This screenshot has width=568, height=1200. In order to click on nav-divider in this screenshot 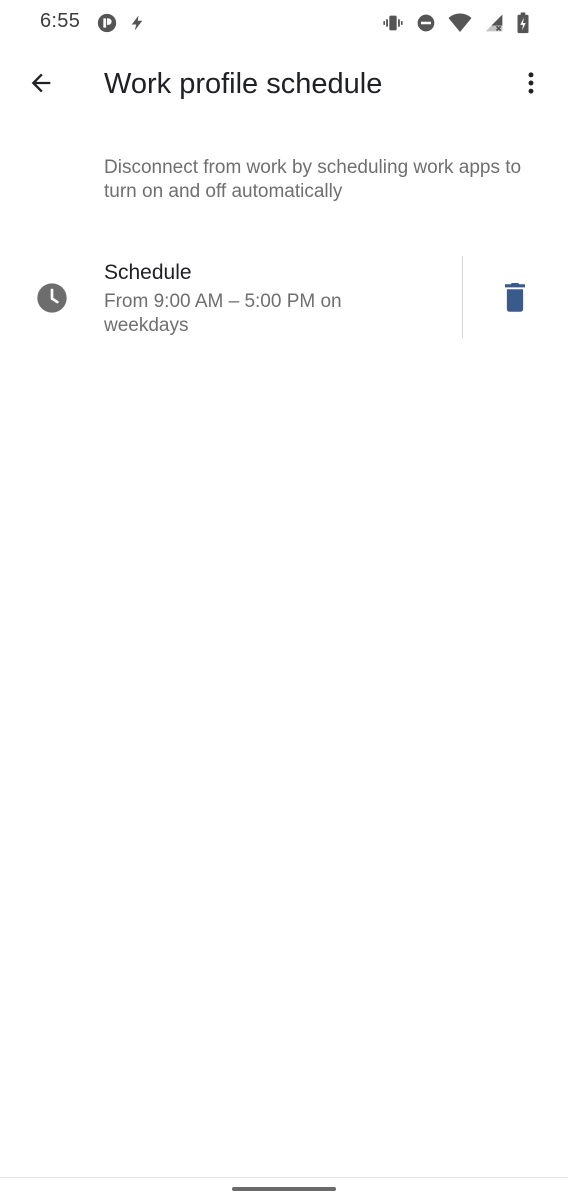, I will do `click(284, 1177)`.